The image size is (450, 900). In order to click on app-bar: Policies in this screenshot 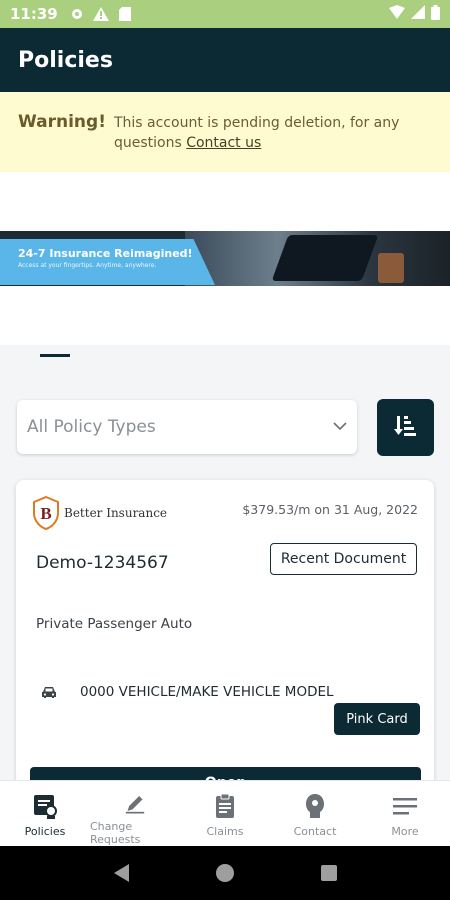, I will do `click(225, 60)`.